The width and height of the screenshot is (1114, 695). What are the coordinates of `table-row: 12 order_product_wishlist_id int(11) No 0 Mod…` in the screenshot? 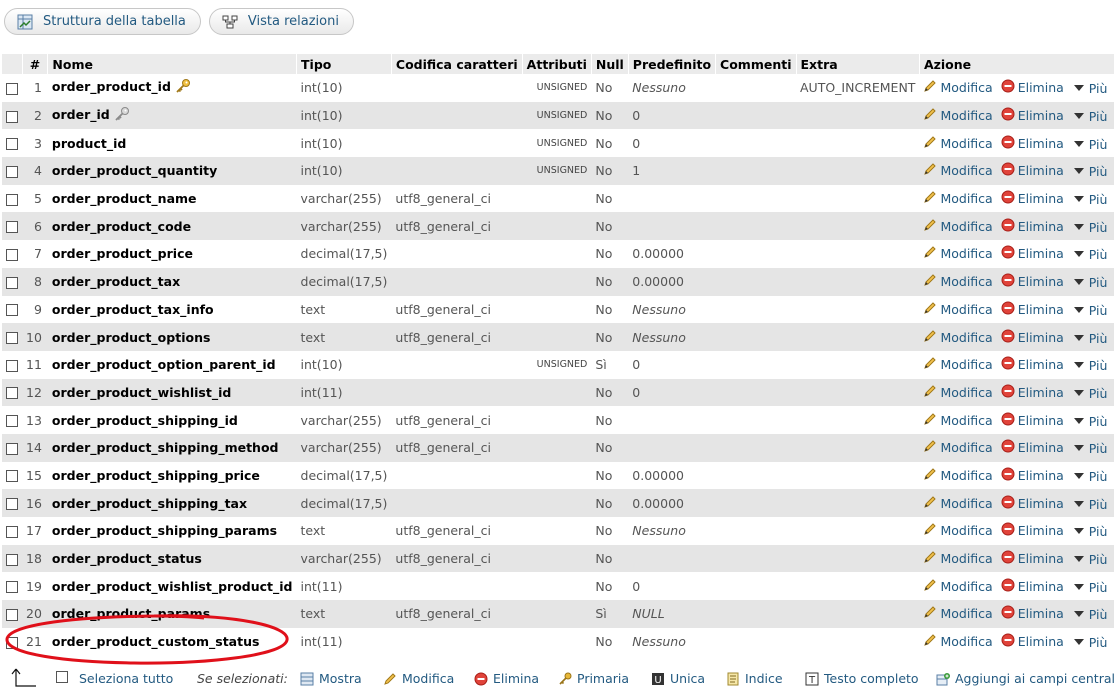 It's located at (558, 392).